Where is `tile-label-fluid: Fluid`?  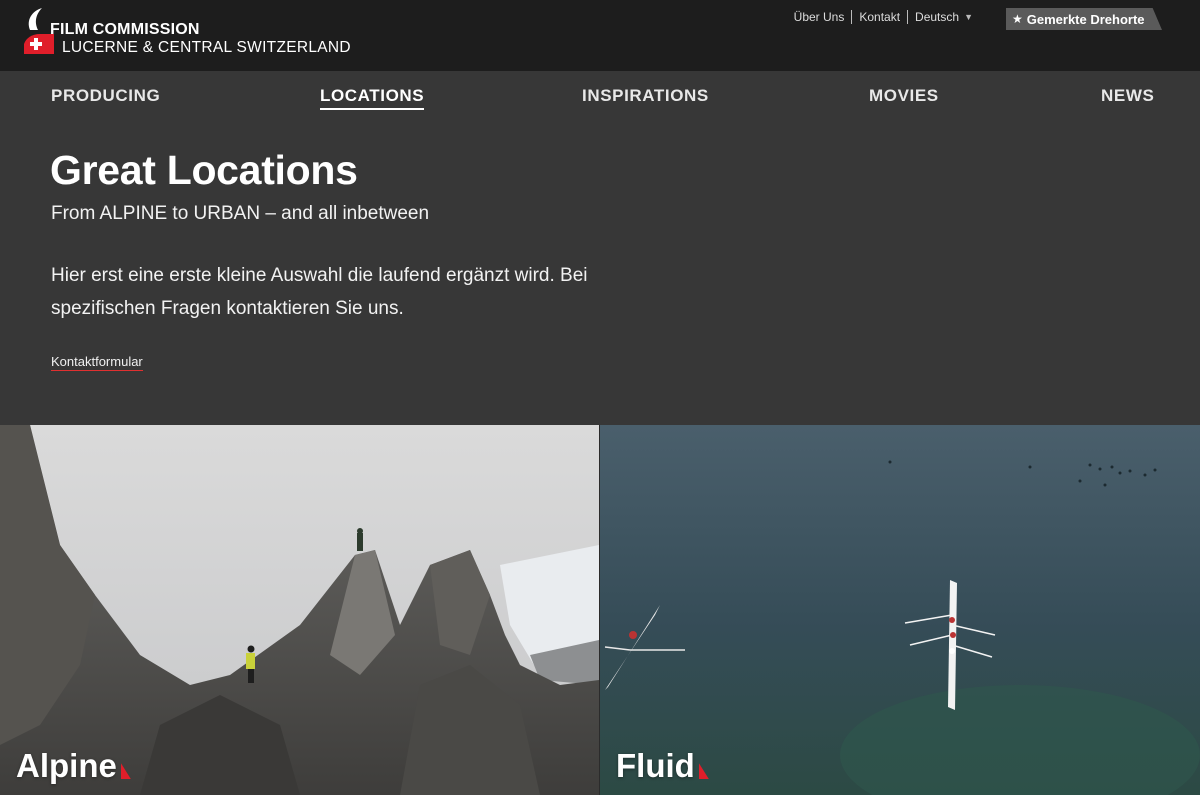
tile-label-fluid: Fluid is located at coordinates (662, 766).